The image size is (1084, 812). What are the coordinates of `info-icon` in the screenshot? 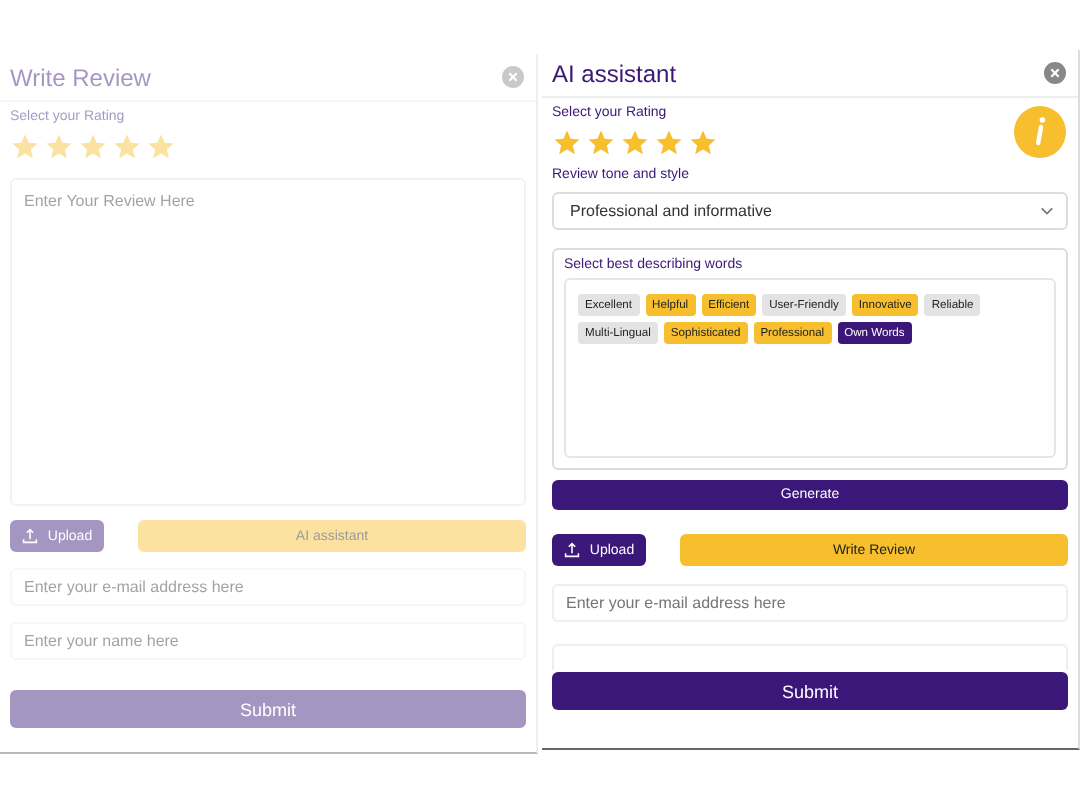 It's located at (1040, 132).